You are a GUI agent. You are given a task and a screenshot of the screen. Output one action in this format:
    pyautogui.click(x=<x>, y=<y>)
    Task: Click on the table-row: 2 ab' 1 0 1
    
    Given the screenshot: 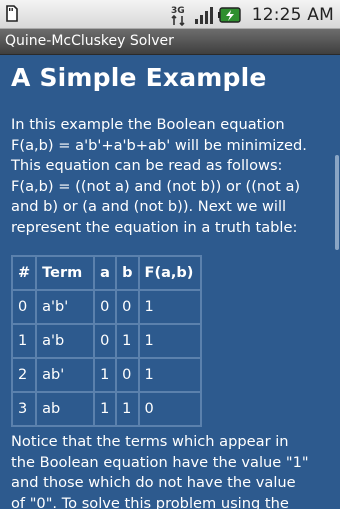 What is the action you would take?
    pyautogui.click(x=106, y=375)
    